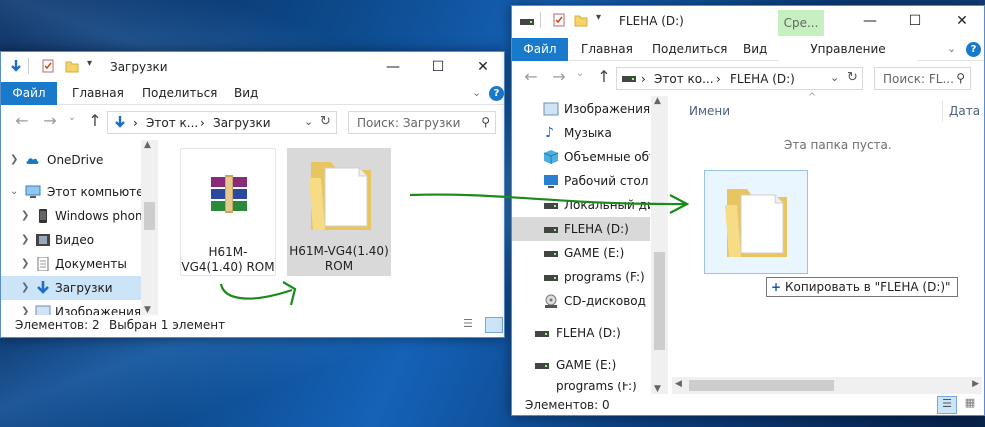 This screenshot has height=427, width=985. I want to click on drag-arrows-annotation, so click(454, 249).